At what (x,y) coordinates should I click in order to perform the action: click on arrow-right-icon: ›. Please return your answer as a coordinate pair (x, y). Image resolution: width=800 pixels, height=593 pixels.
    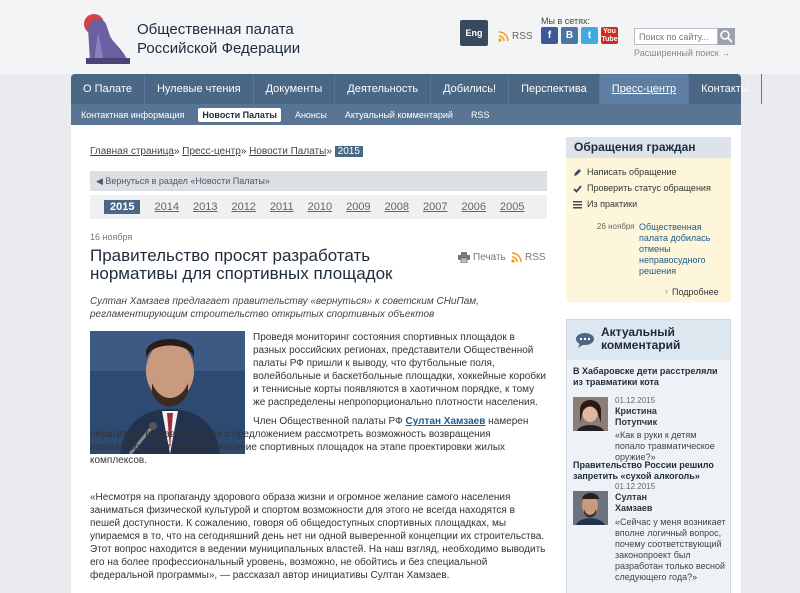
    Looking at the image, I should click on (666, 291).